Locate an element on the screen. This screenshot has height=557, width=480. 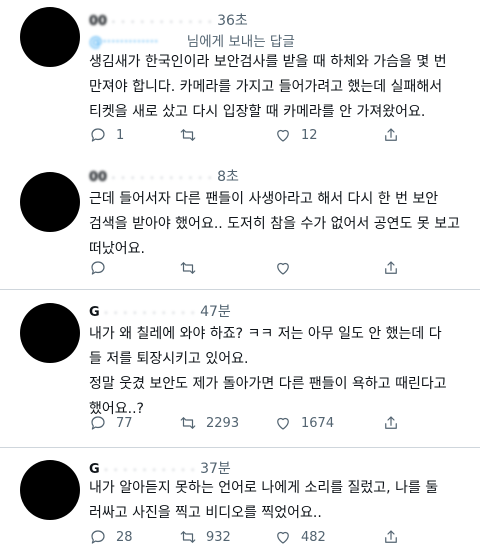
like-count: 12 is located at coordinates (309, 135).